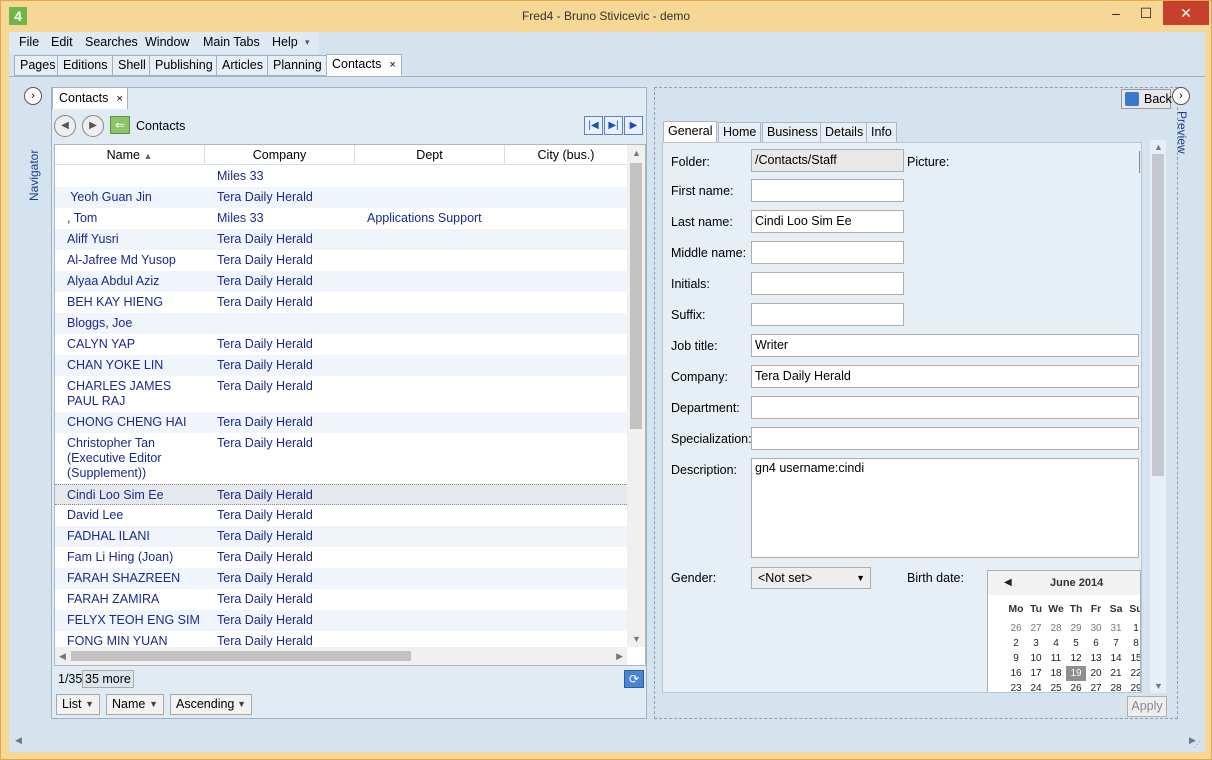 This screenshot has height=760, width=1212. What do you see at coordinates (285, 42) in the screenshot?
I see `menu-help: Help` at bounding box center [285, 42].